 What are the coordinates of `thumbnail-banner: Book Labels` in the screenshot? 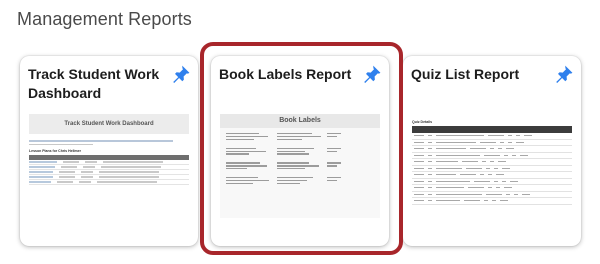 It's located at (300, 121).